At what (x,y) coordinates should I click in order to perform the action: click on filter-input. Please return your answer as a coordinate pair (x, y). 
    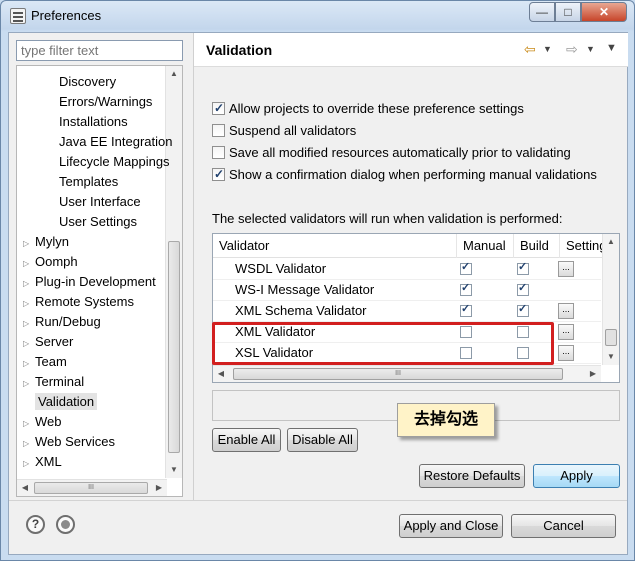
    Looking at the image, I should click on (99, 50).